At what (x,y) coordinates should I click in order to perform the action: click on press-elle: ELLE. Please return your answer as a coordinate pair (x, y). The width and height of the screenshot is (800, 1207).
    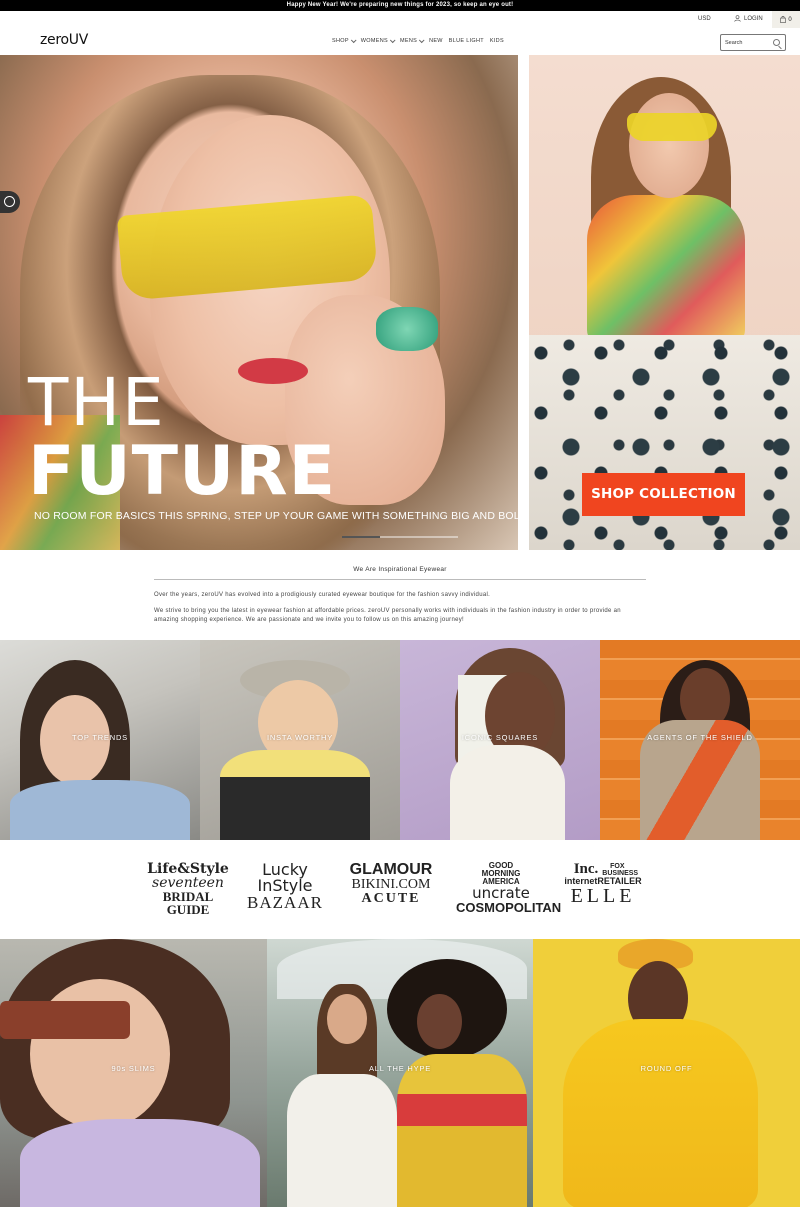
    Looking at the image, I should click on (603, 896).